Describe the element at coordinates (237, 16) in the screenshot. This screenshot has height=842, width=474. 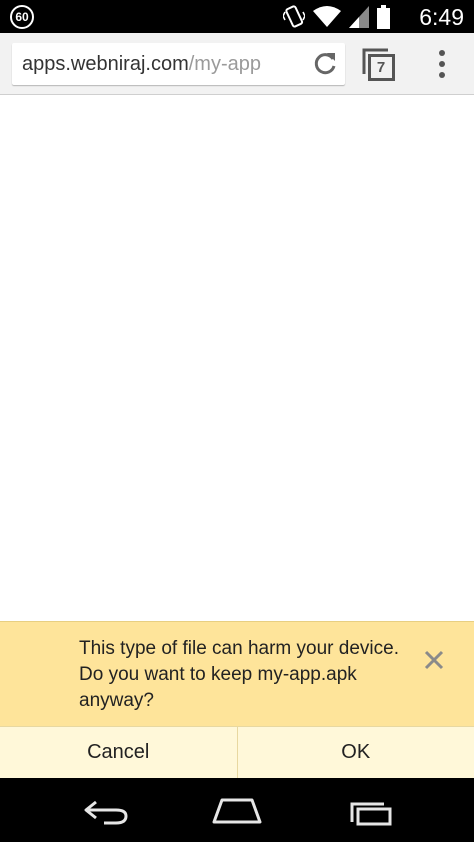
I see `status-bar: 60 6:49` at that location.